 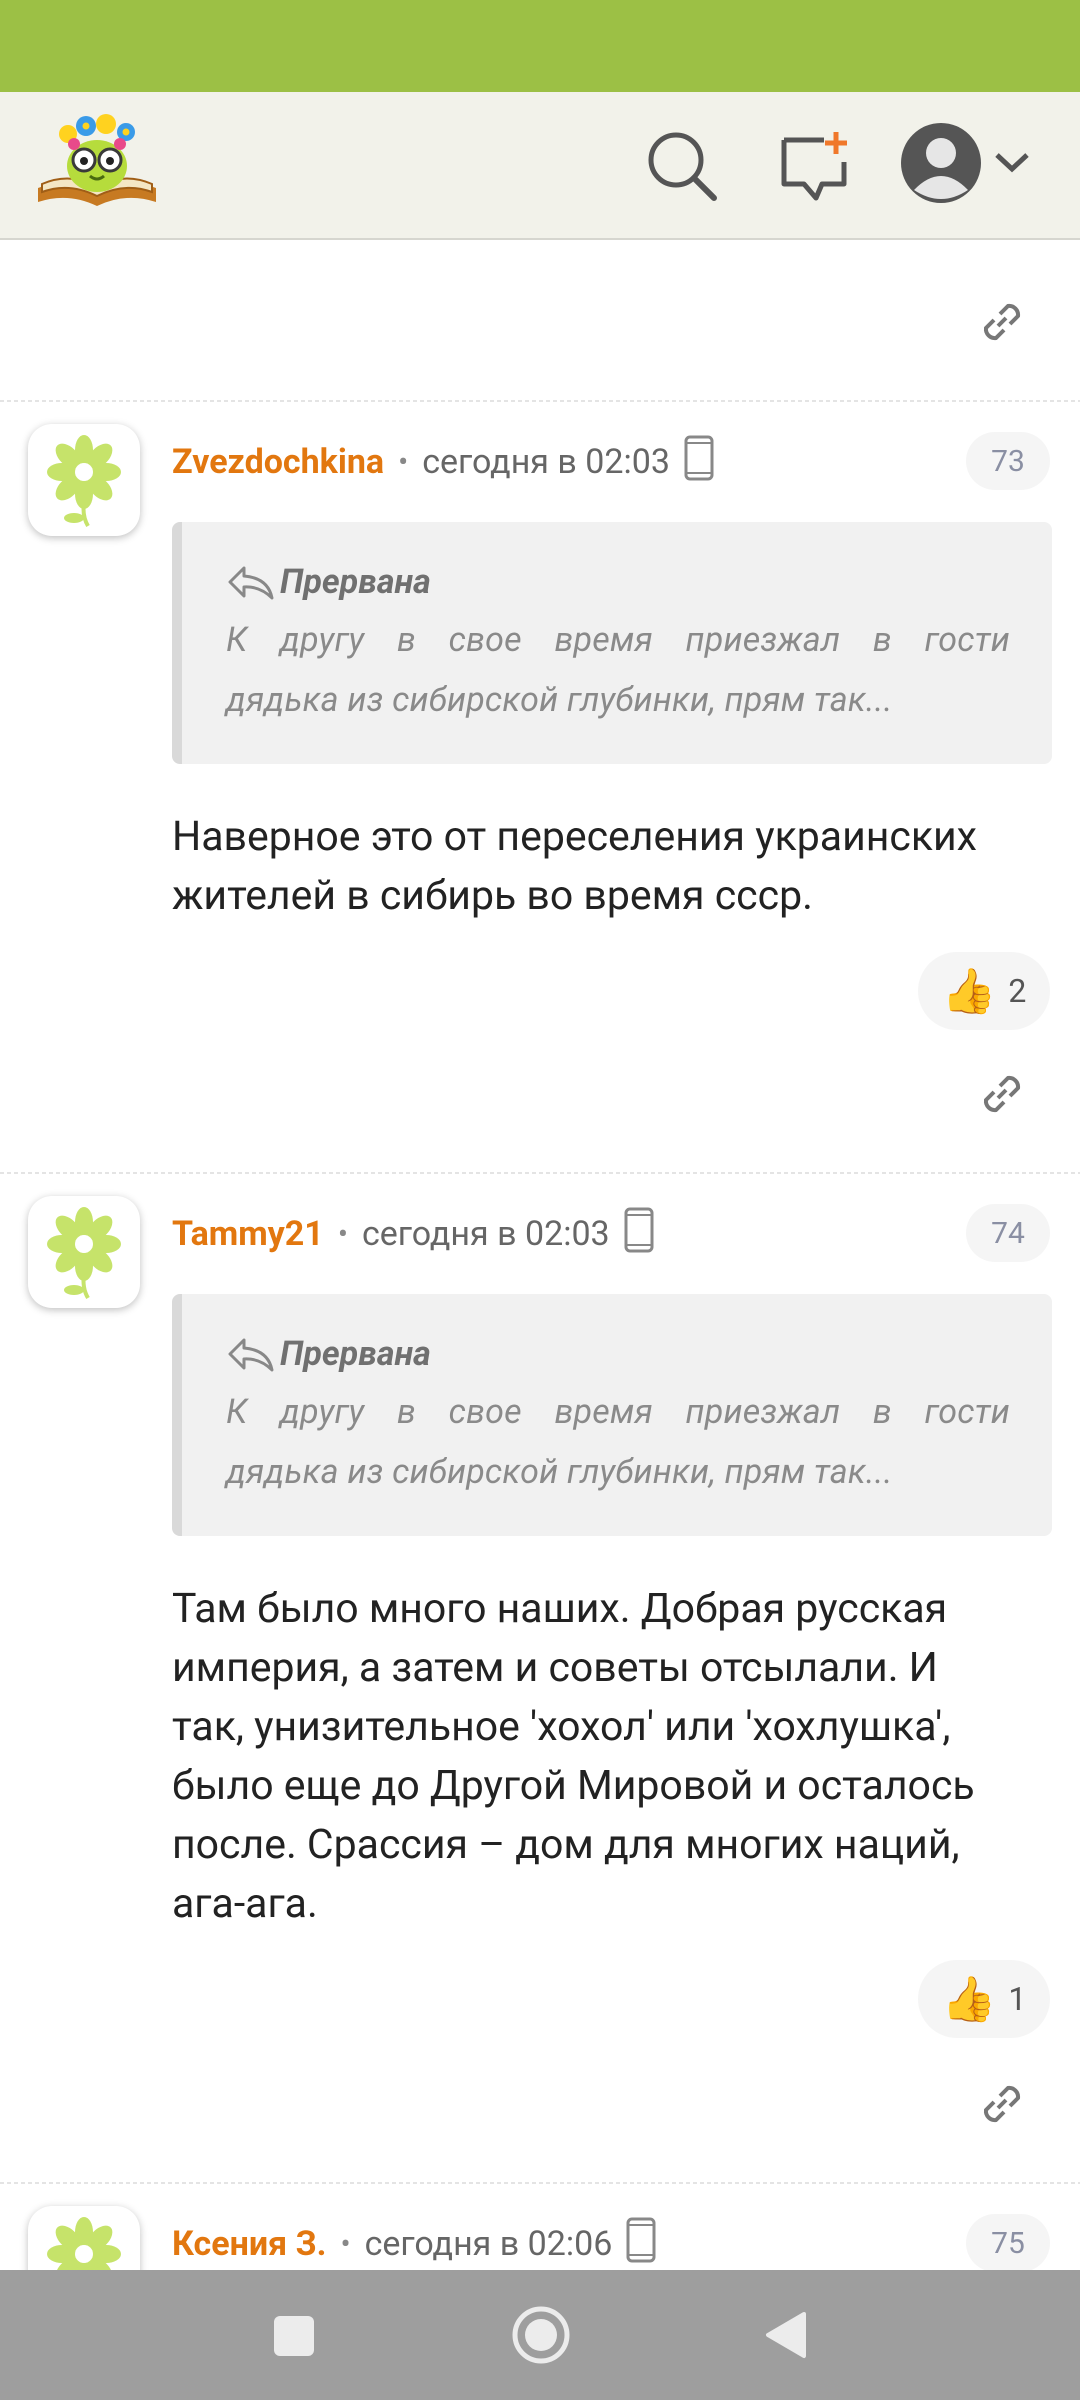 I want to click on comment-number-badge: 75, so click(x=1008, y=2242).